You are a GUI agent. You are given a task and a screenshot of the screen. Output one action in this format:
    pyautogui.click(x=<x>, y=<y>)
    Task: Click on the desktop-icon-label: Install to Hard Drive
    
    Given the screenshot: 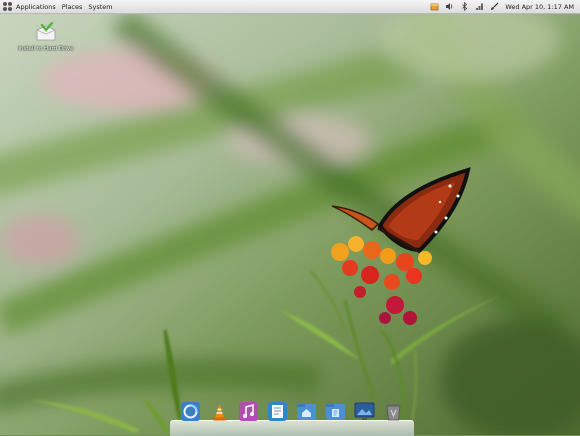 What is the action you would take?
    pyautogui.click(x=46, y=49)
    